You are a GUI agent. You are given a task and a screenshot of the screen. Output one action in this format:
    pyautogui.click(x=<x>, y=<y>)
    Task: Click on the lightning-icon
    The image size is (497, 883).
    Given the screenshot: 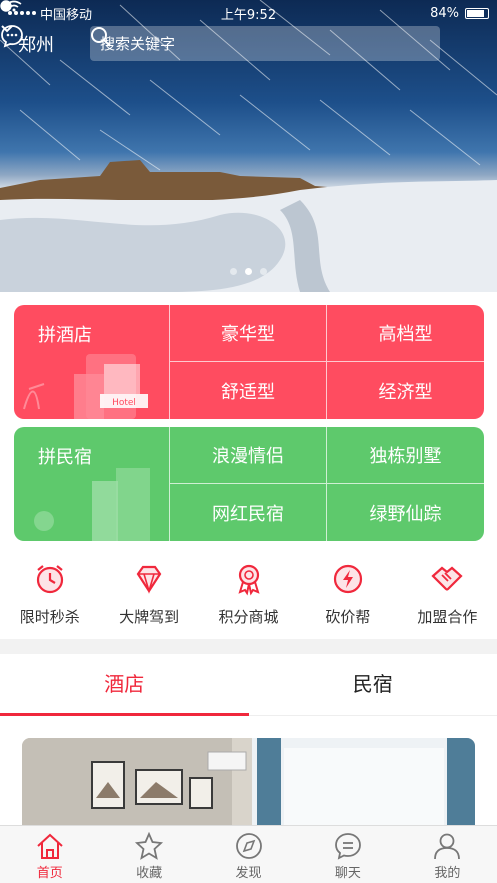 What is the action you would take?
    pyautogui.click(x=348, y=579)
    